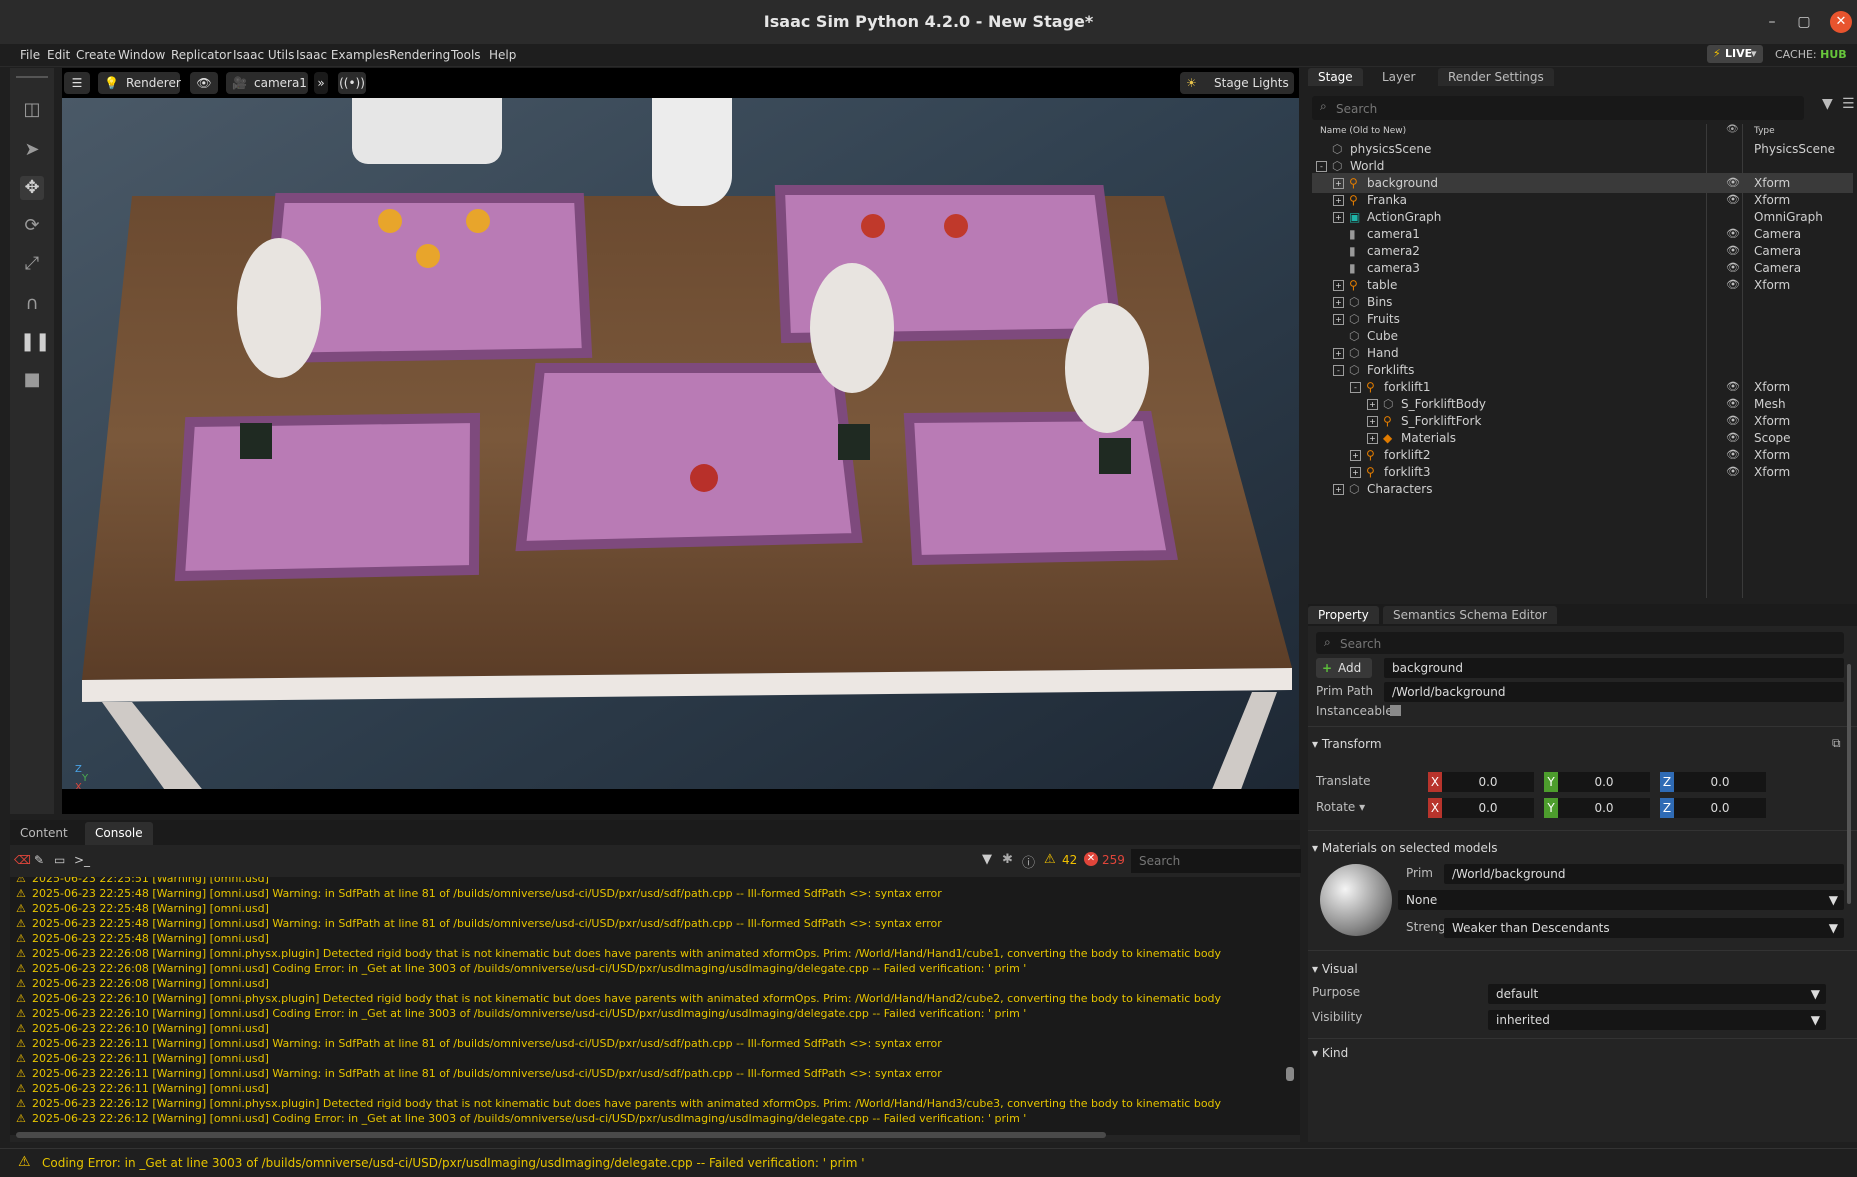 The width and height of the screenshot is (1857, 1177). Describe the element at coordinates (1764, 131) in the screenshot. I see `col-type-header: Type` at that location.